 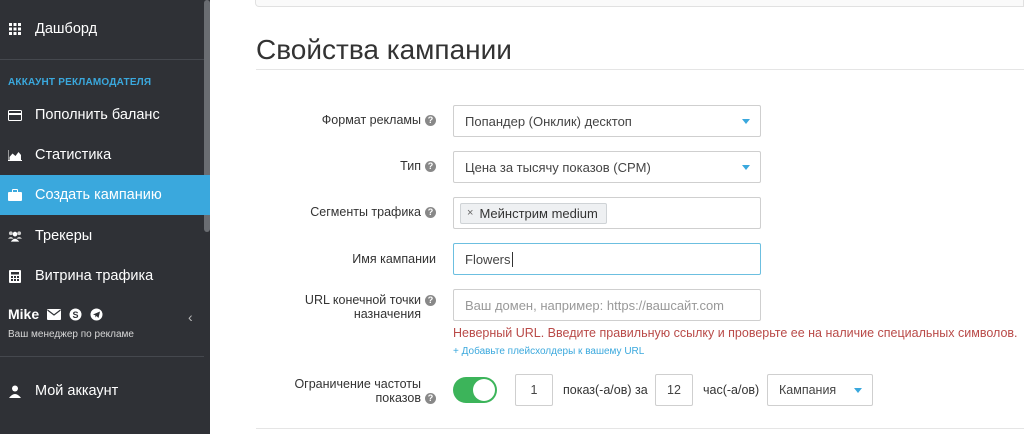 What do you see at coordinates (15, 276) in the screenshot?
I see `calculator-icon` at bounding box center [15, 276].